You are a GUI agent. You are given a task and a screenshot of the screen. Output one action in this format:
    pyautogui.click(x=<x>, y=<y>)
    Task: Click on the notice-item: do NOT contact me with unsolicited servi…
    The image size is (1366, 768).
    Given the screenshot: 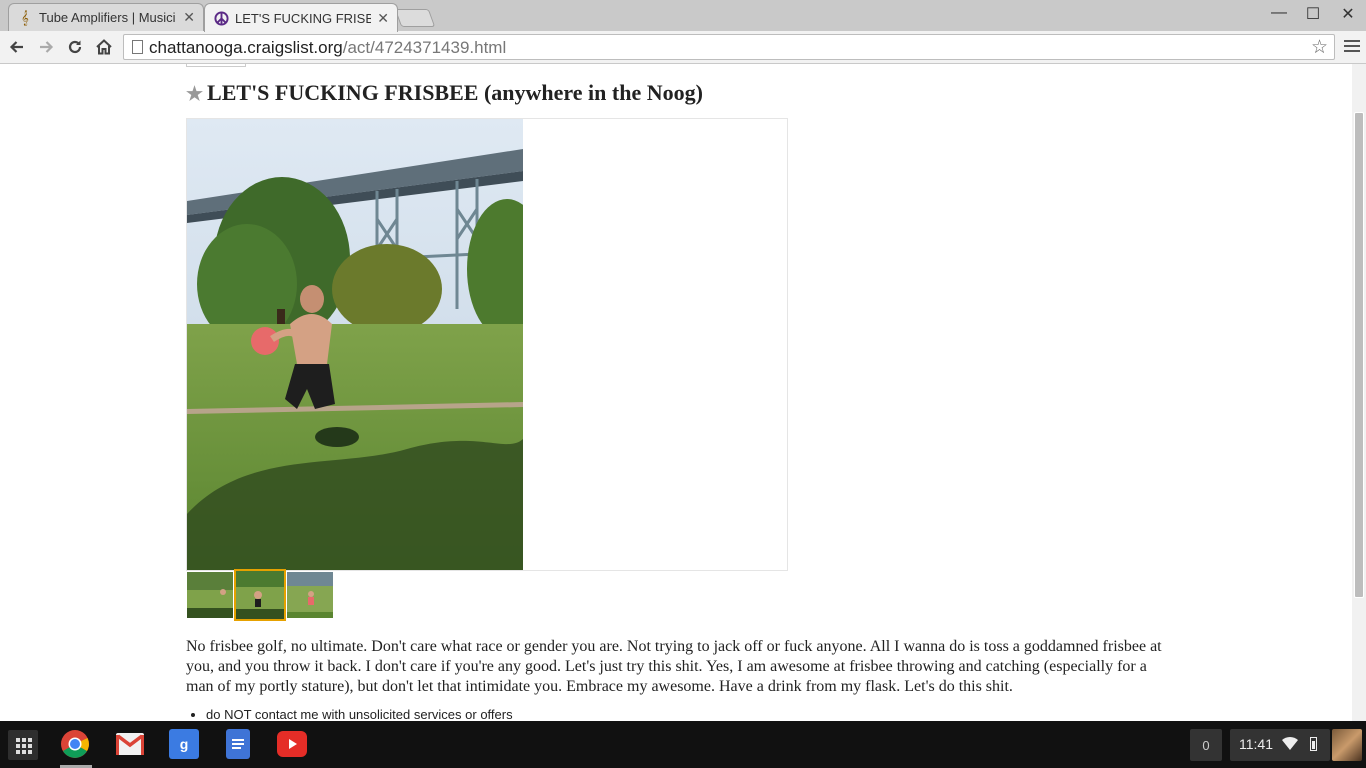 What is the action you would take?
    pyautogui.click(x=359, y=714)
    